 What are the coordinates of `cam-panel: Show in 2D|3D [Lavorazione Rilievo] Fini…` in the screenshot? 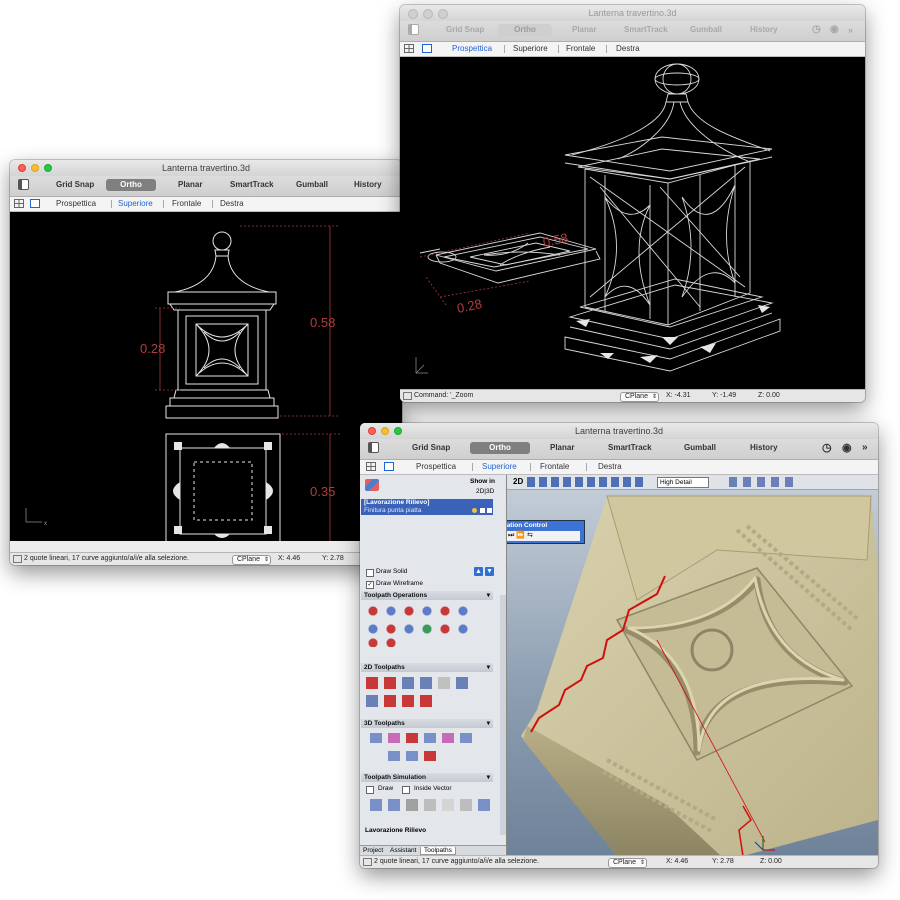 It's located at (433, 665).